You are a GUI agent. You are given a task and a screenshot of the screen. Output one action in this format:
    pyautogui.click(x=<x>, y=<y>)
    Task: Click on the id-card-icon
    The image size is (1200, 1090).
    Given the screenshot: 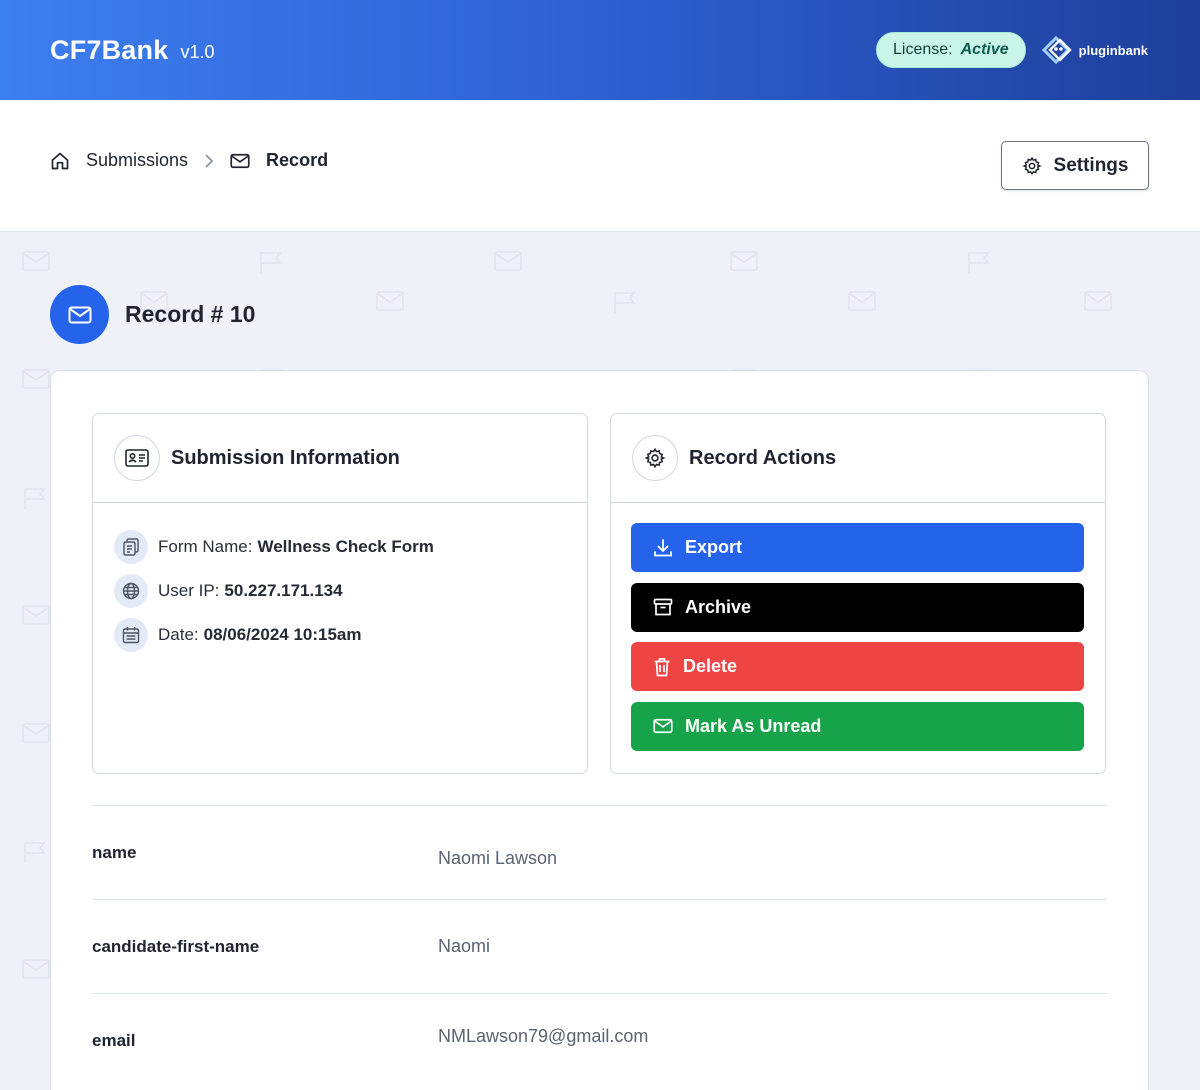 What is the action you would take?
    pyautogui.click(x=137, y=458)
    